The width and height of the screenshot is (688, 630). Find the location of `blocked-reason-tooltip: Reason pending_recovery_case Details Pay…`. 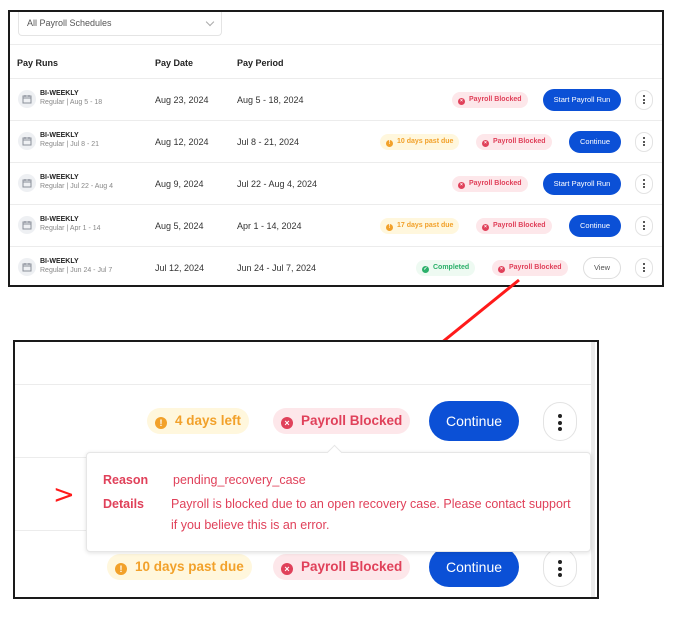

blocked-reason-tooltip: Reason pending_recovery_case Details Pay… is located at coordinates (338, 498).